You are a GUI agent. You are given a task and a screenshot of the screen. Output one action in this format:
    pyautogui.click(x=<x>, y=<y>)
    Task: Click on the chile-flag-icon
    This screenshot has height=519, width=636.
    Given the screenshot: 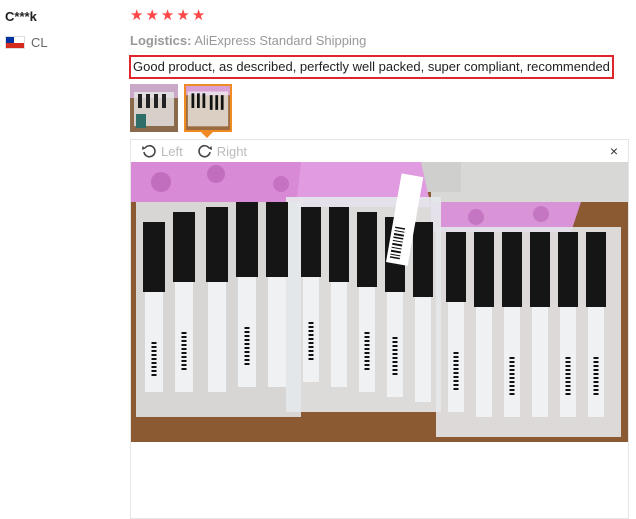 What is the action you would take?
    pyautogui.click(x=15, y=42)
    